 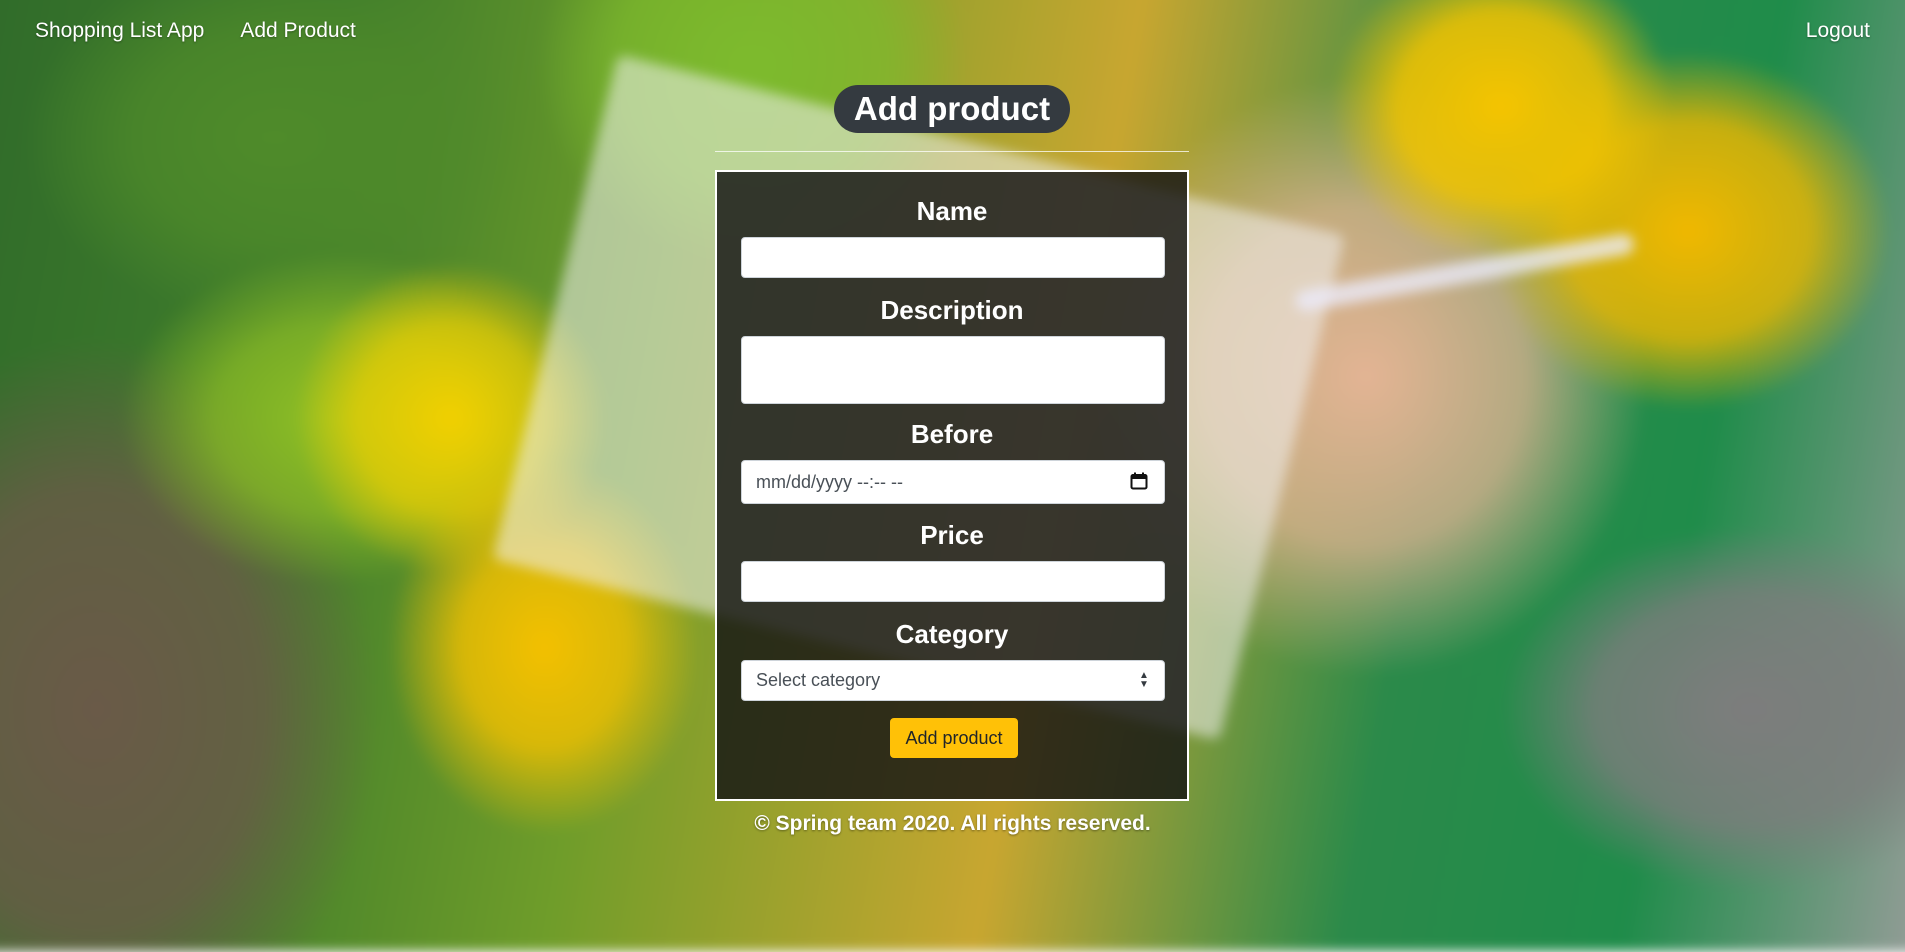 What do you see at coordinates (1838, 31) in the screenshot?
I see `nav-logout-link: Logout` at bounding box center [1838, 31].